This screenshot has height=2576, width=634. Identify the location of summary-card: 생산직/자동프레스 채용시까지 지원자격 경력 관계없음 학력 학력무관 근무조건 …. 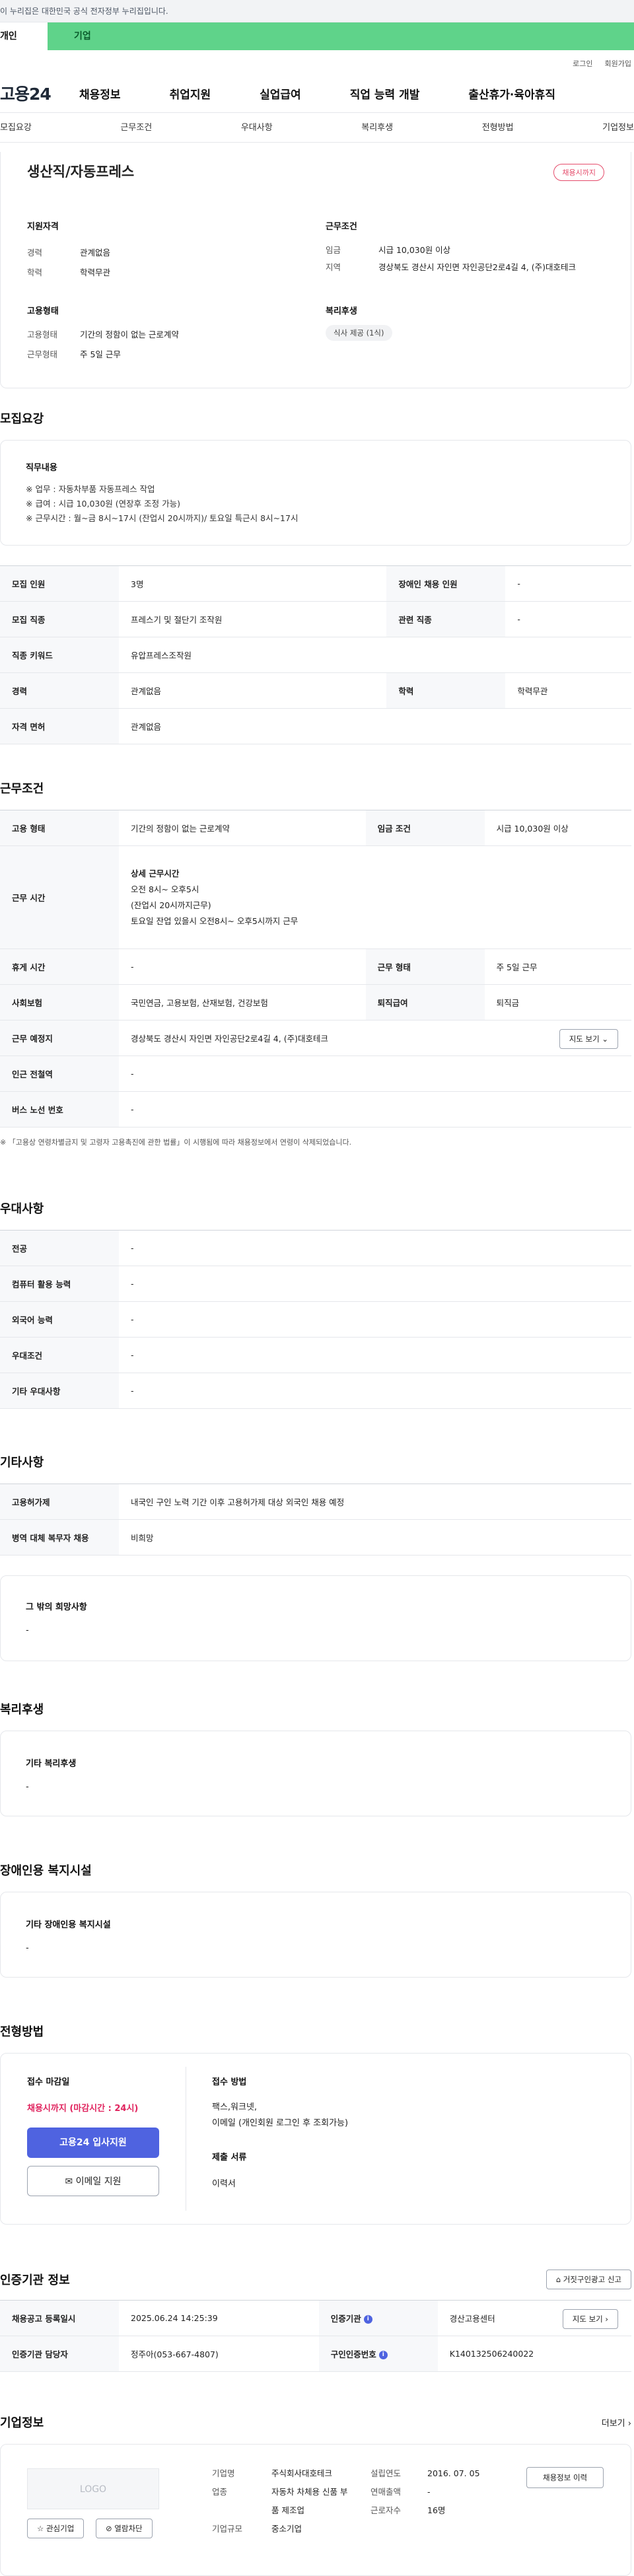
(315, 270).